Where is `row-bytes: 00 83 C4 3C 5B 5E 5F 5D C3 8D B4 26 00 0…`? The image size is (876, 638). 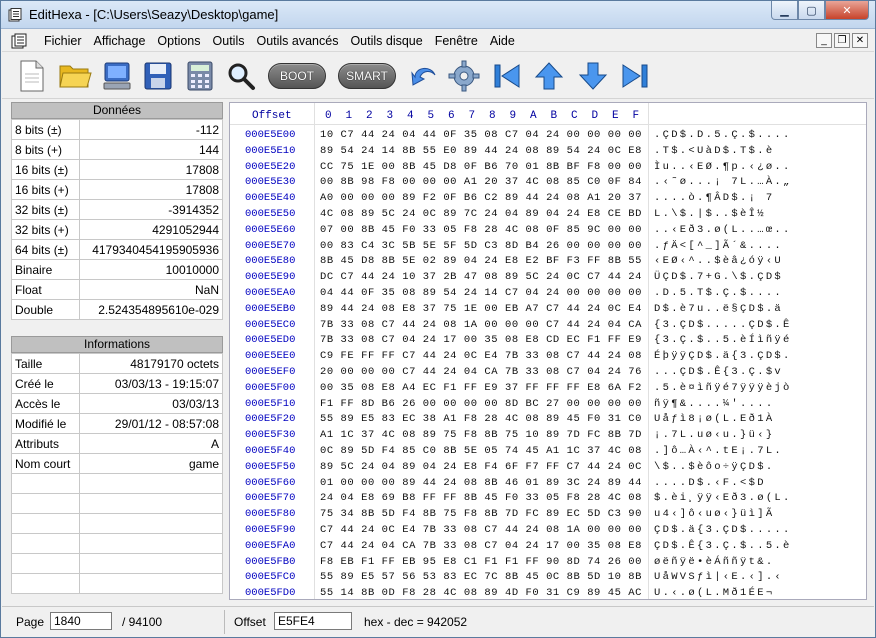
row-bytes: 00 83 C4 3C 5B 5E 5F 5D C3 8D B4 26 00 0… is located at coordinates (481, 246).